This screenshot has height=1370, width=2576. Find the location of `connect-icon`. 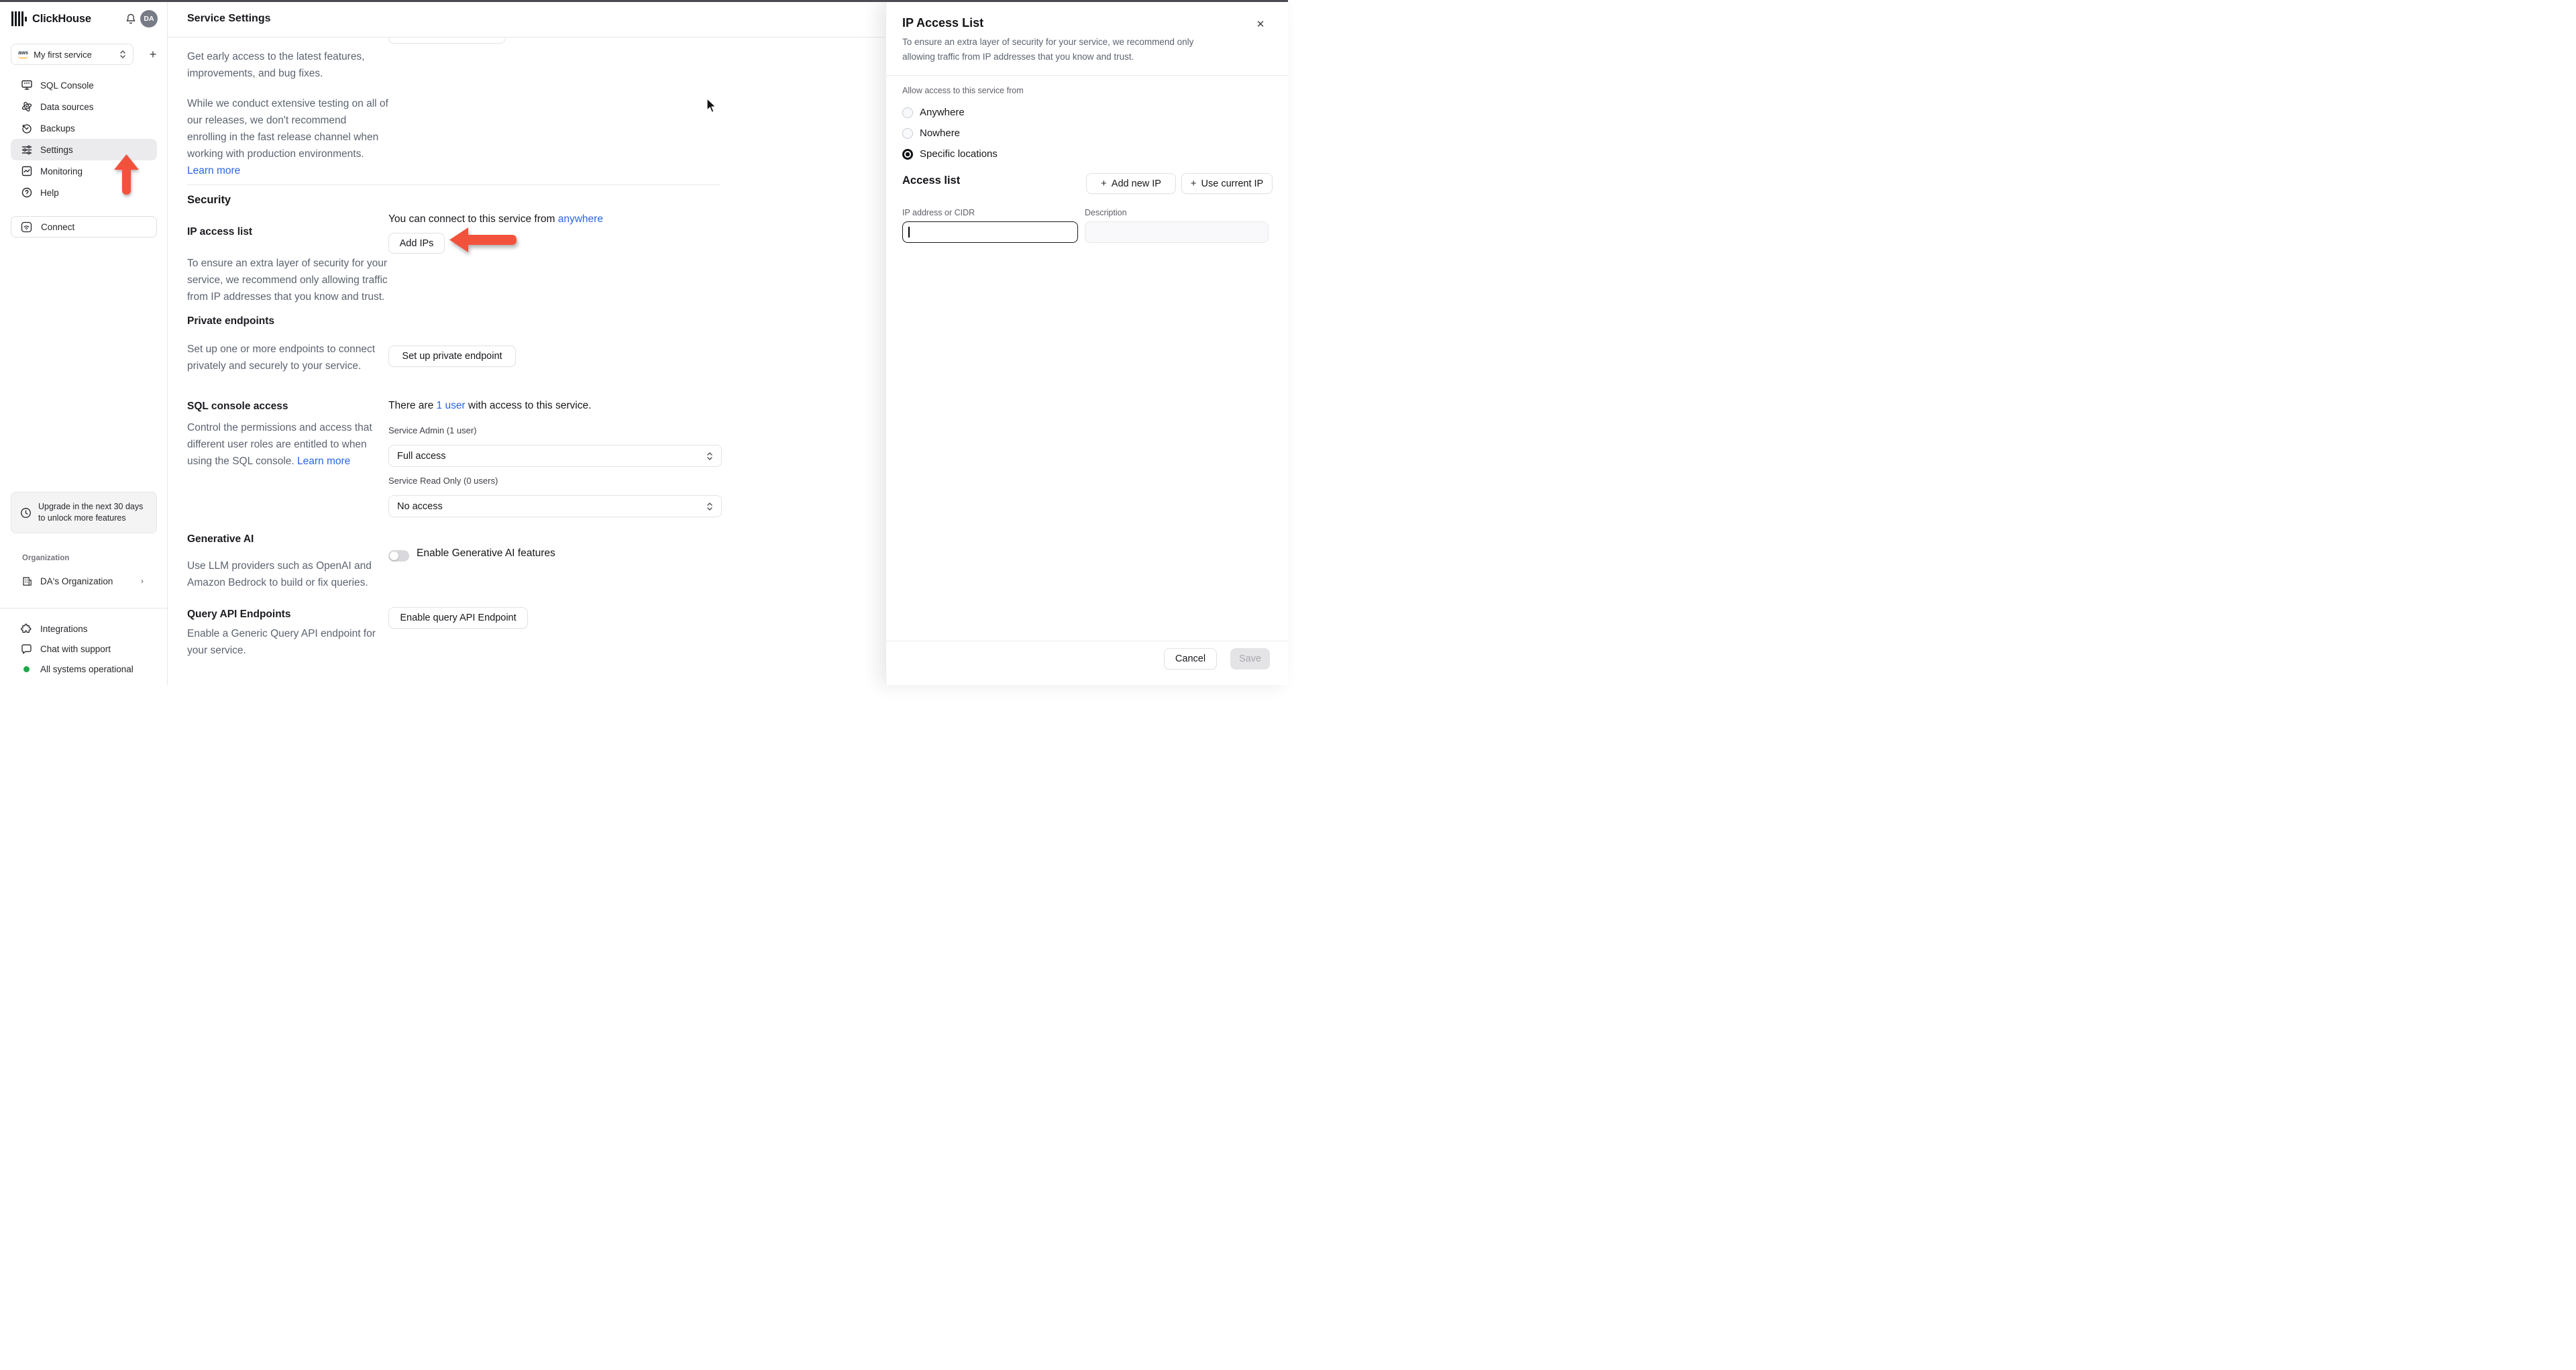

connect-icon is located at coordinates (26, 227).